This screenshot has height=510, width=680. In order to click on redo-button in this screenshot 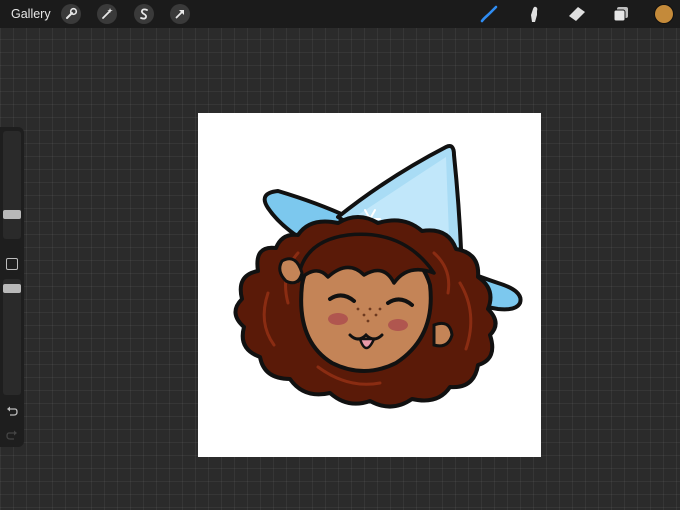, I will do `click(12, 435)`.